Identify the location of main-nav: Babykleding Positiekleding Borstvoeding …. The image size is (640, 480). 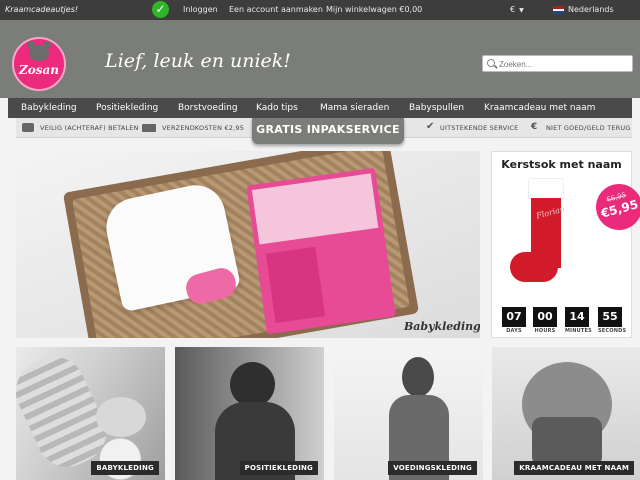
(320, 108).